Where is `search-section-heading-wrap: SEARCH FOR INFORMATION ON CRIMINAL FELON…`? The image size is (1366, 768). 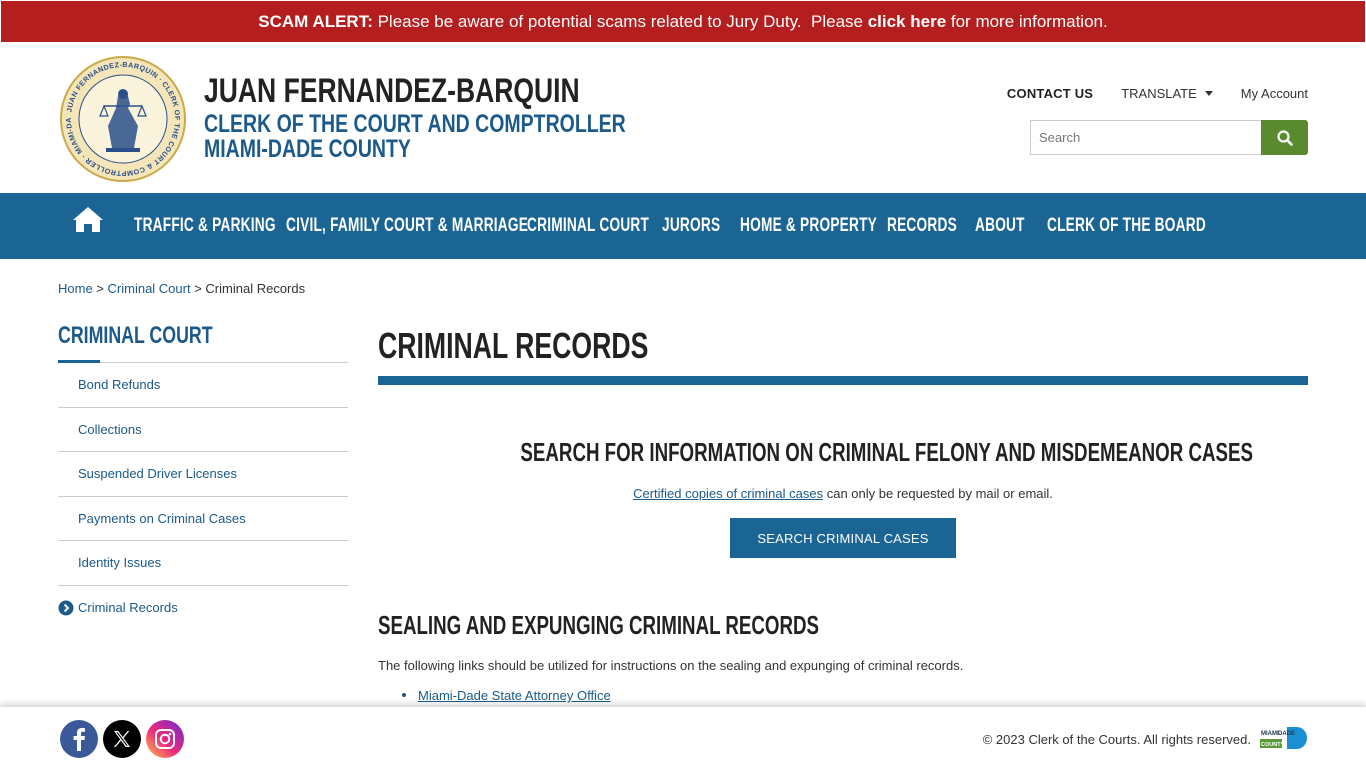 search-section-heading-wrap: SEARCH FOR INFORMATION ON CRIMINAL FELON… is located at coordinates (843, 452).